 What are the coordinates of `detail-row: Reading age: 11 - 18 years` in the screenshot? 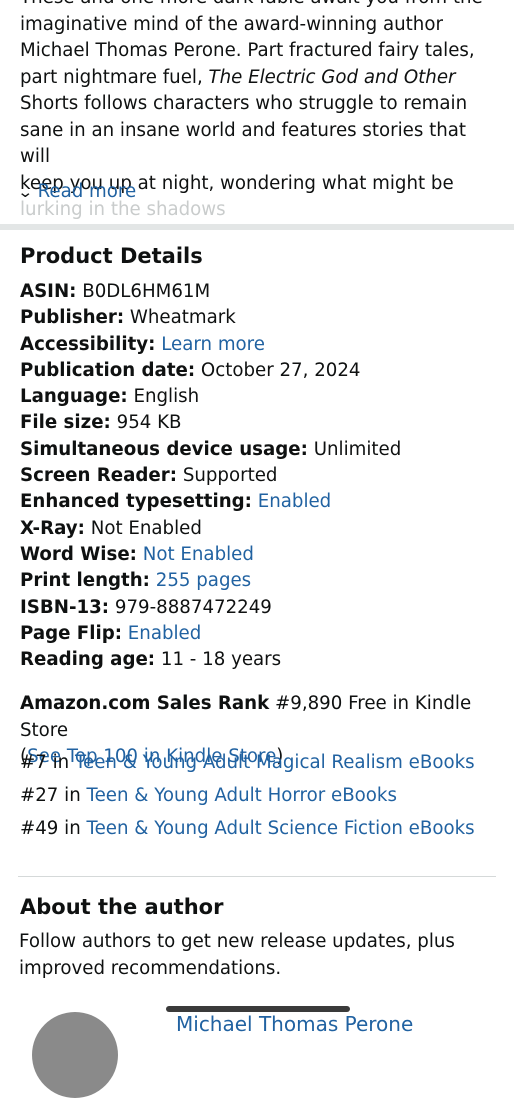 It's located at (210, 660).